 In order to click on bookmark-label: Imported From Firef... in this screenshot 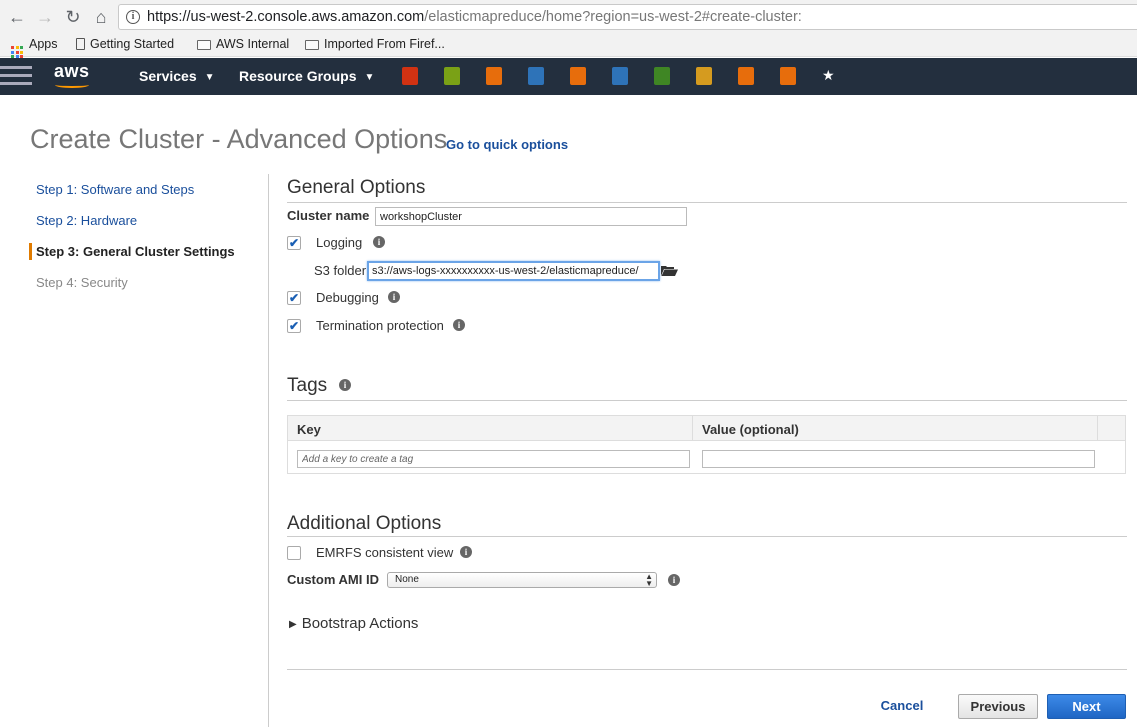, I will do `click(384, 44)`.